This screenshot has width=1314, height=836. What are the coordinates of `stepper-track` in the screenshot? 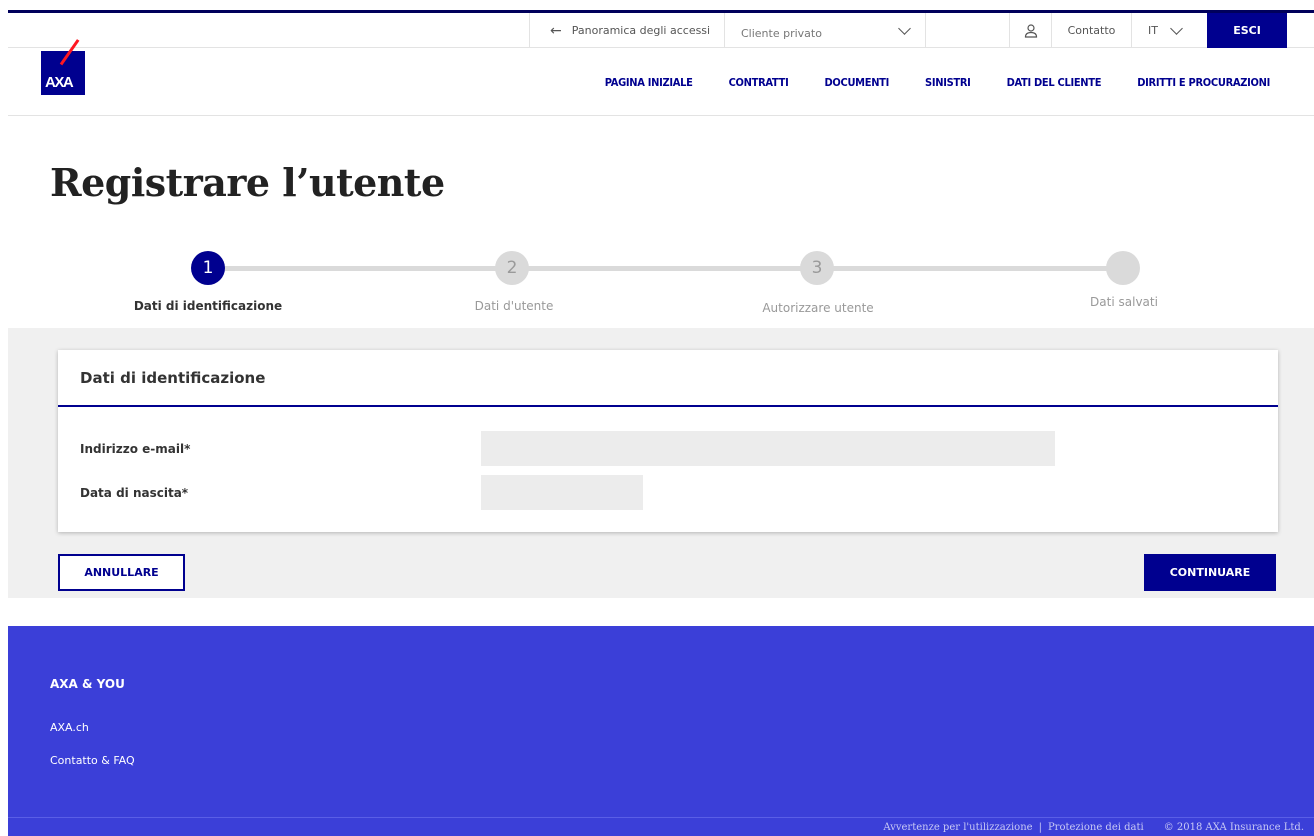 It's located at (674, 268).